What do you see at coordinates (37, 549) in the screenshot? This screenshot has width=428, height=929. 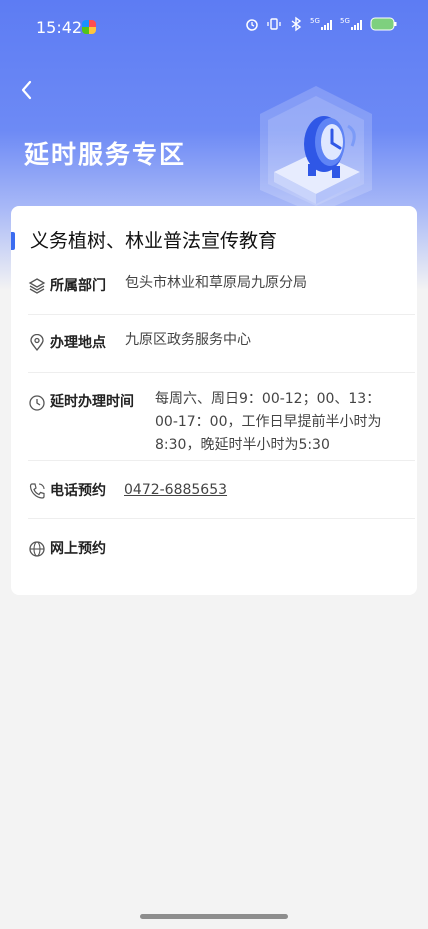 I see `globe-icon` at bounding box center [37, 549].